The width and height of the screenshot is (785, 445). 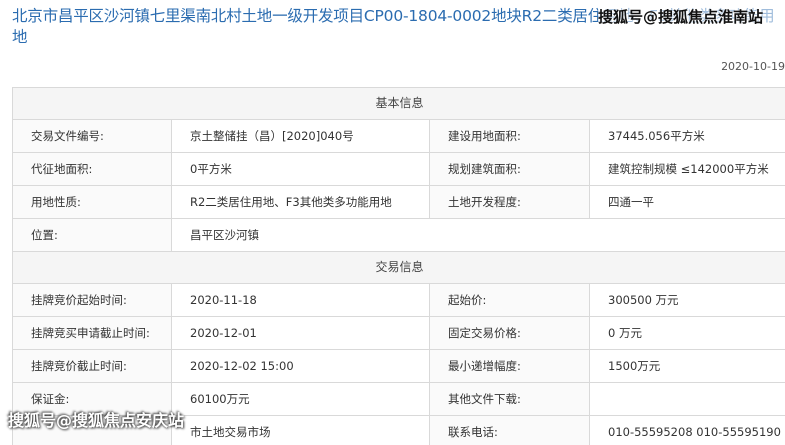 What do you see at coordinates (753, 66) in the screenshot?
I see `publish-date: 2020-10-19` at bounding box center [753, 66].